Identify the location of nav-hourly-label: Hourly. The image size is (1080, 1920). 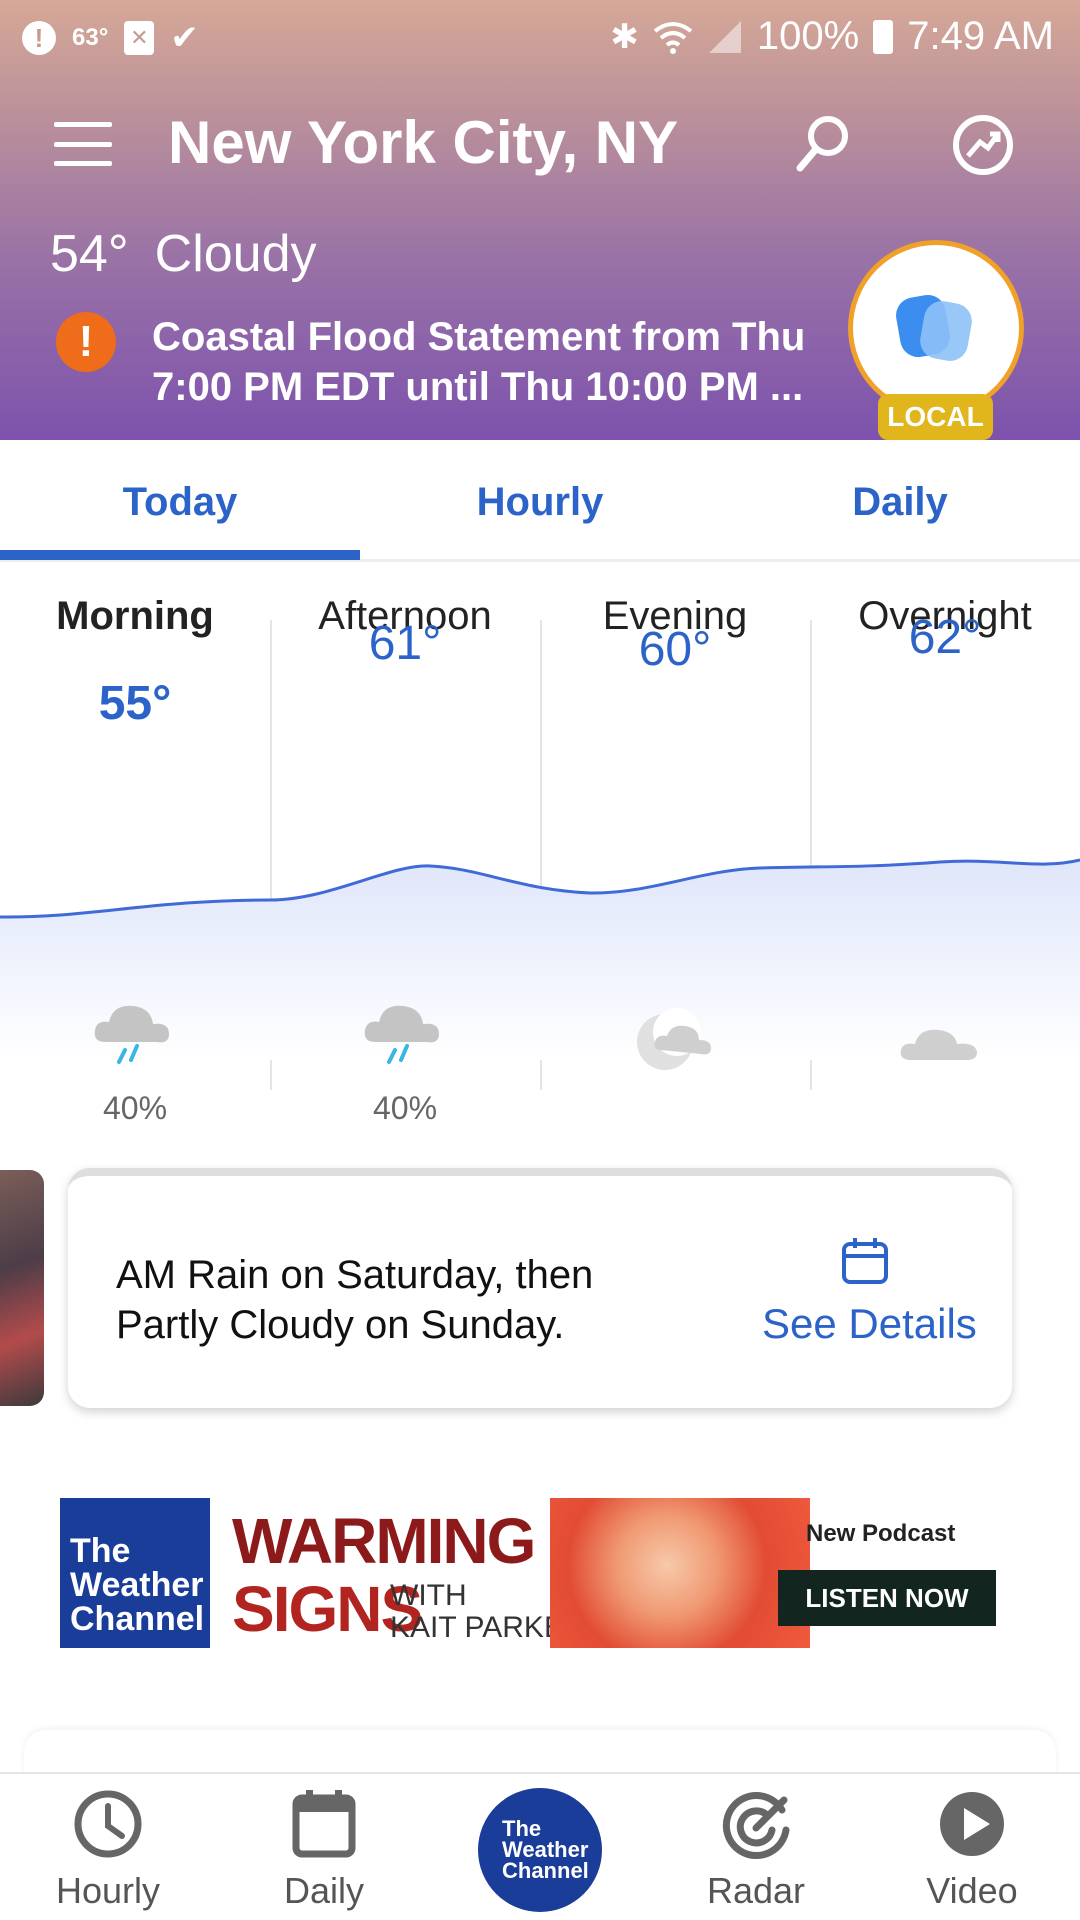
(108, 1890).